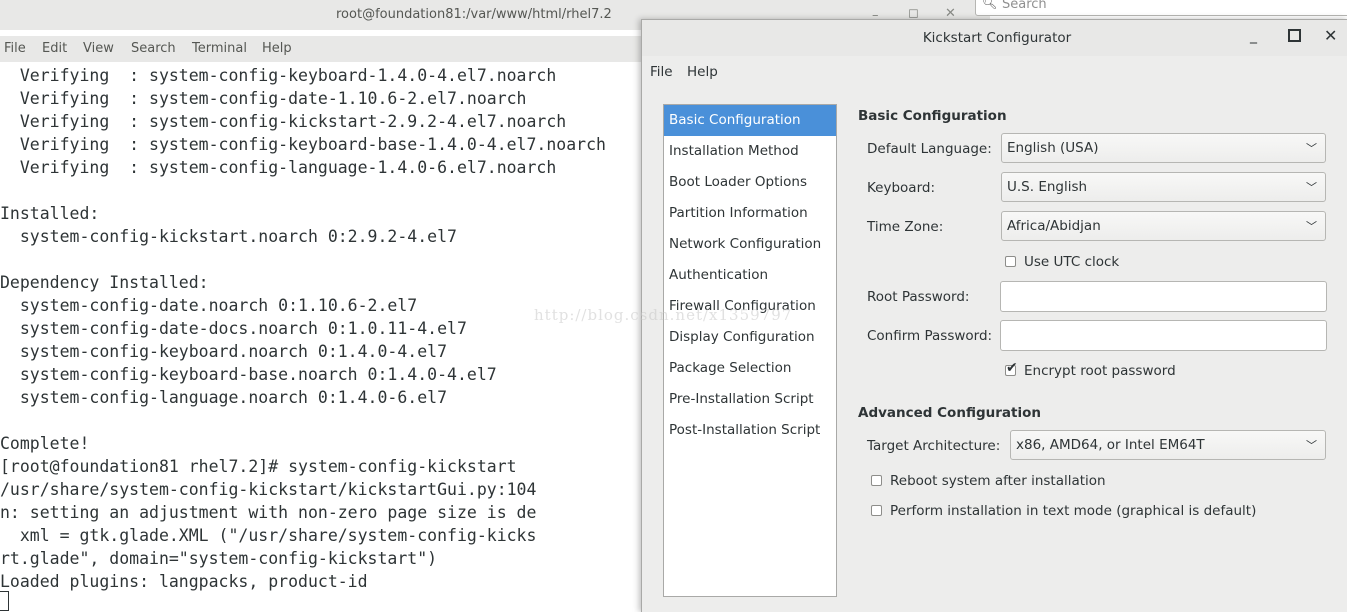 This screenshot has width=1347, height=612. I want to click on nav-item-partition-information: Partition Information, so click(750, 213).